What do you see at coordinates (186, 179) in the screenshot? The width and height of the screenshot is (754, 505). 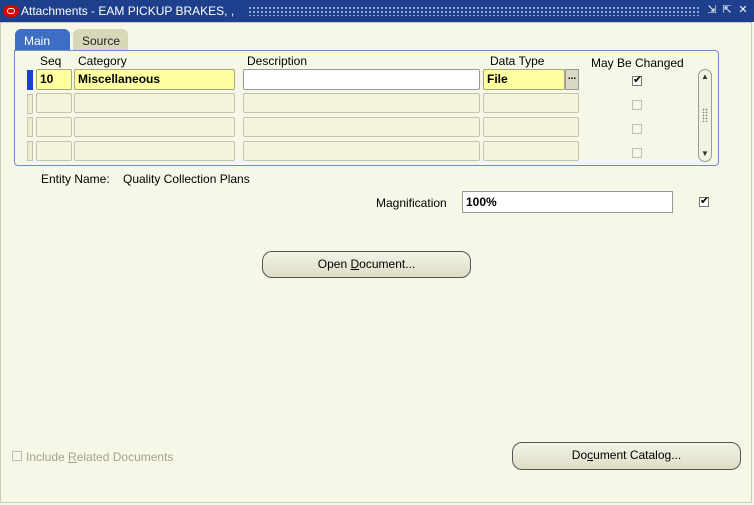 I see `entity-name-value: Quality Collection Plans` at bounding box center [186, 179].